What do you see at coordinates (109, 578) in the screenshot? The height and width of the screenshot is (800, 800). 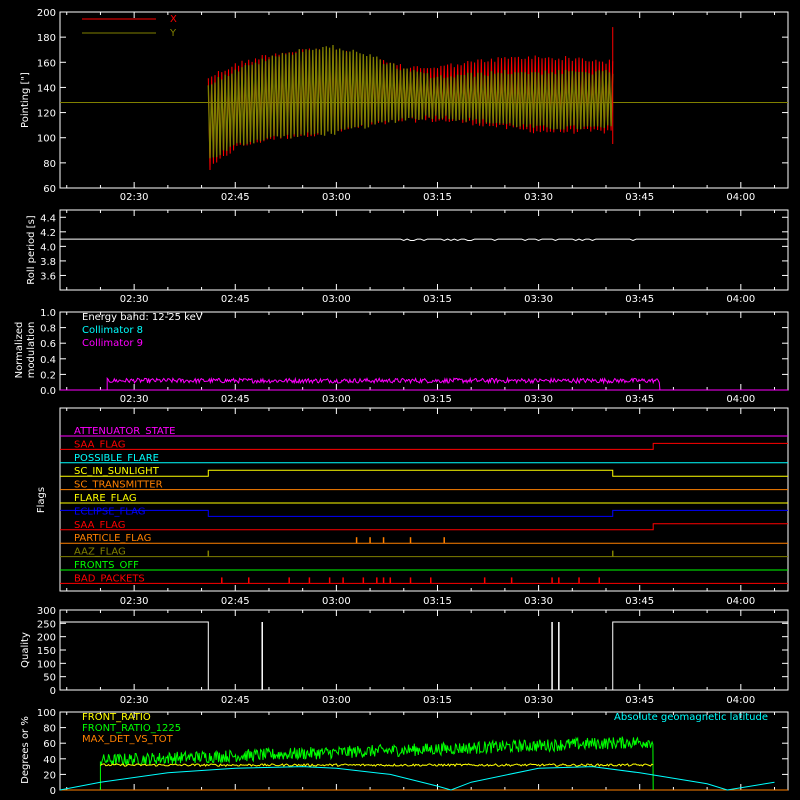 I see `flag-label: BAD_PACKETS` at bounding box center [109, 578].